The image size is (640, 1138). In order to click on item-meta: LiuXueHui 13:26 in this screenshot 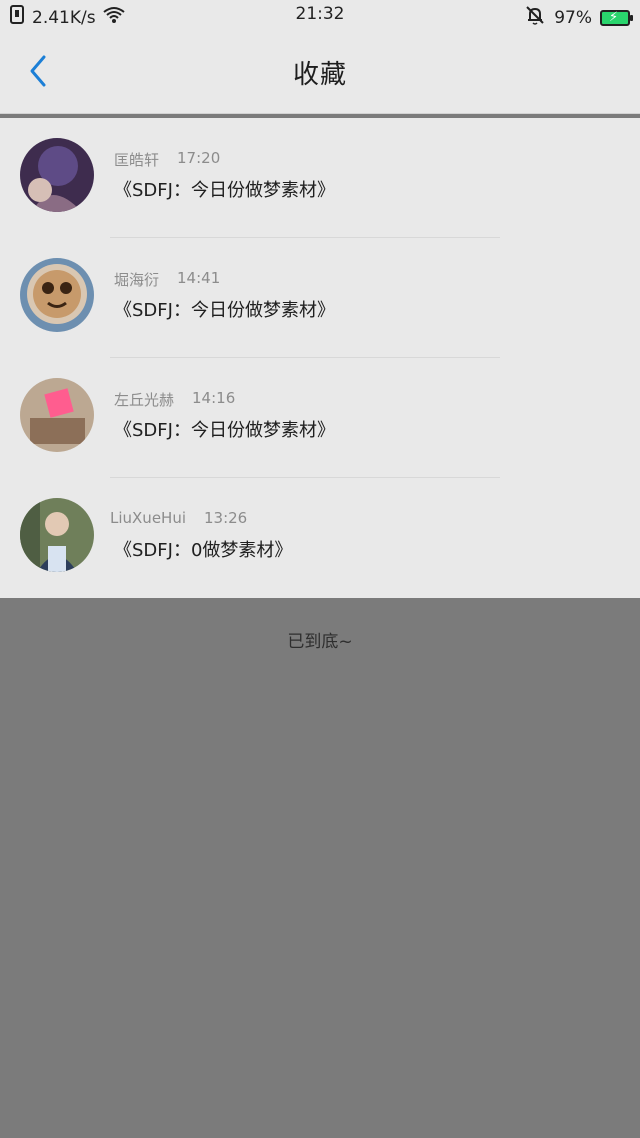, I will do `click(178, 518)`.